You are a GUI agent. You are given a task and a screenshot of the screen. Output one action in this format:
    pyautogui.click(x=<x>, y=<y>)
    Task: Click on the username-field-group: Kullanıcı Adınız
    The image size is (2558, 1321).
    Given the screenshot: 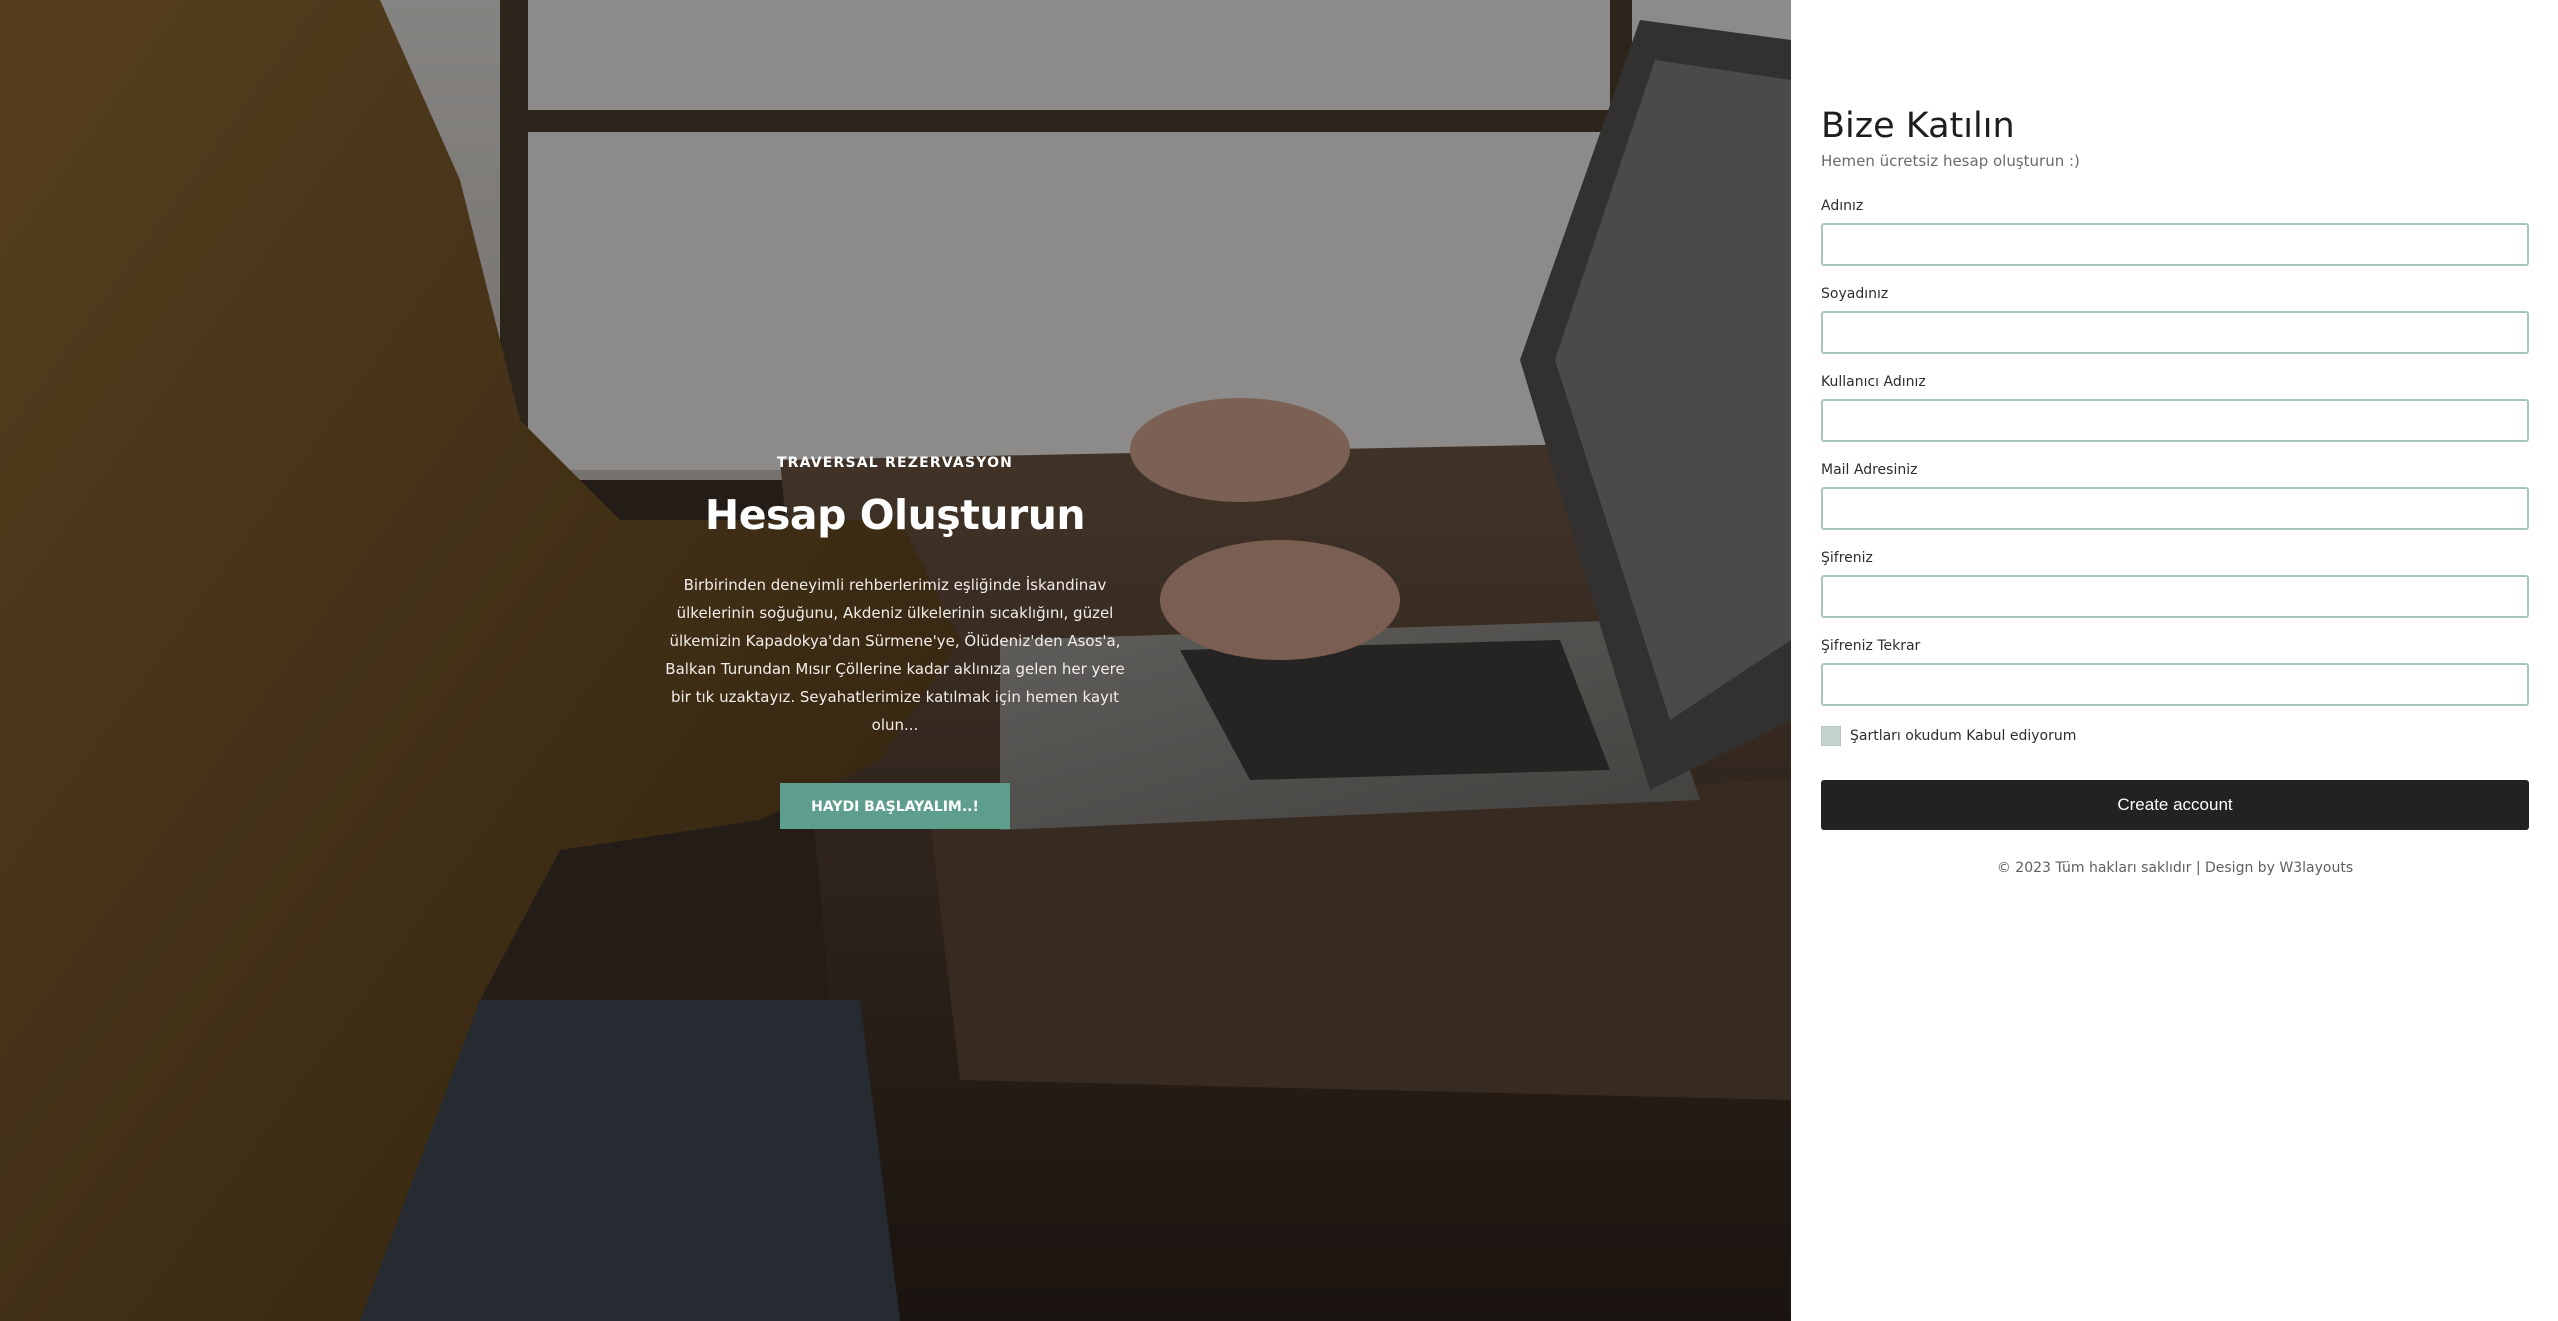 What is the action you would take?
    pyautogui.click(x=2175, y=408)
    